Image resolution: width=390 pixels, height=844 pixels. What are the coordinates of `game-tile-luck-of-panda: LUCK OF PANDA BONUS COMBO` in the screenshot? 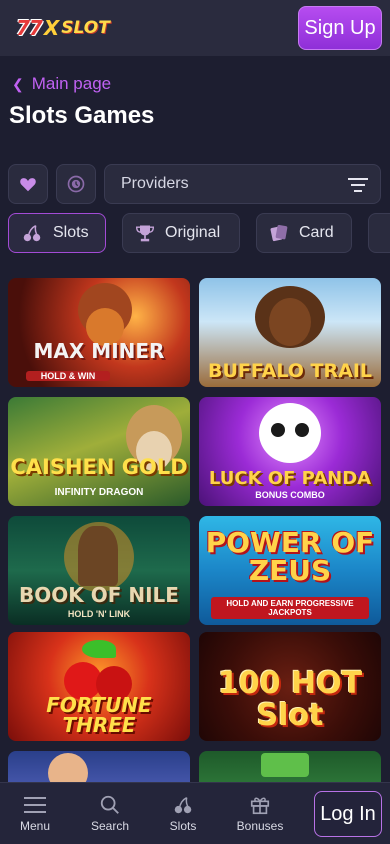 It's located at (290, 451).